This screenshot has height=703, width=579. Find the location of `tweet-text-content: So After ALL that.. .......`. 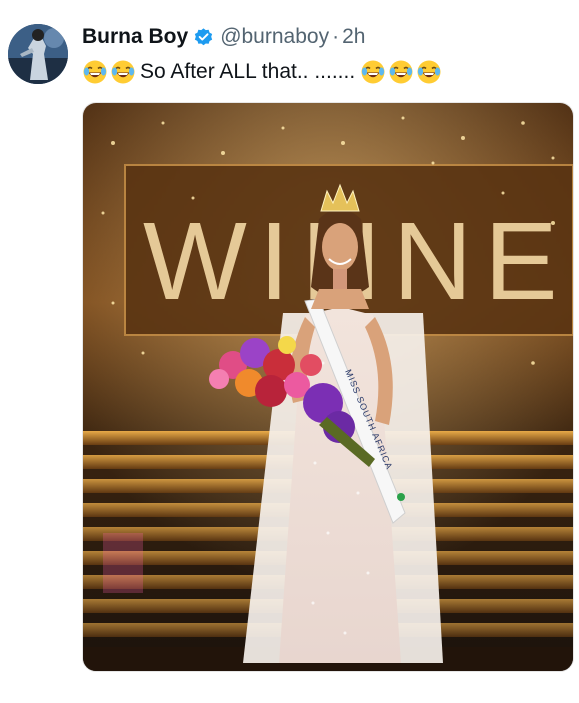

tweet-text-content: So After ALL that.. ....... is located at coordinates (248, 71).